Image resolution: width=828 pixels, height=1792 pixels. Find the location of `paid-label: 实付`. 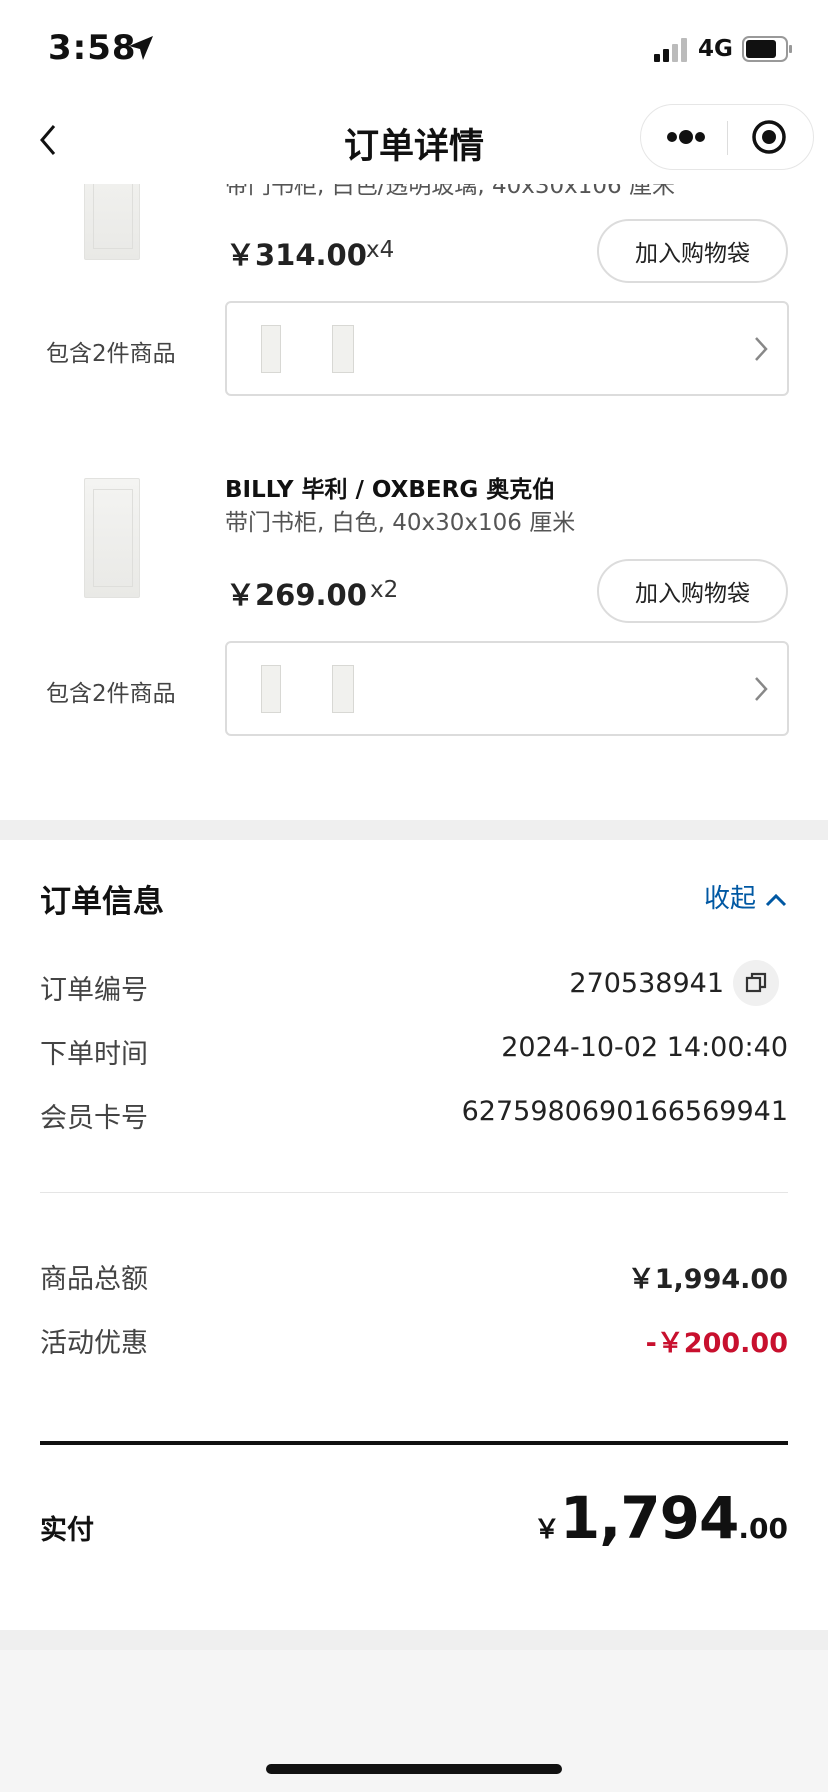

paid-label: 实付 is located at coordinates (67, 1530).